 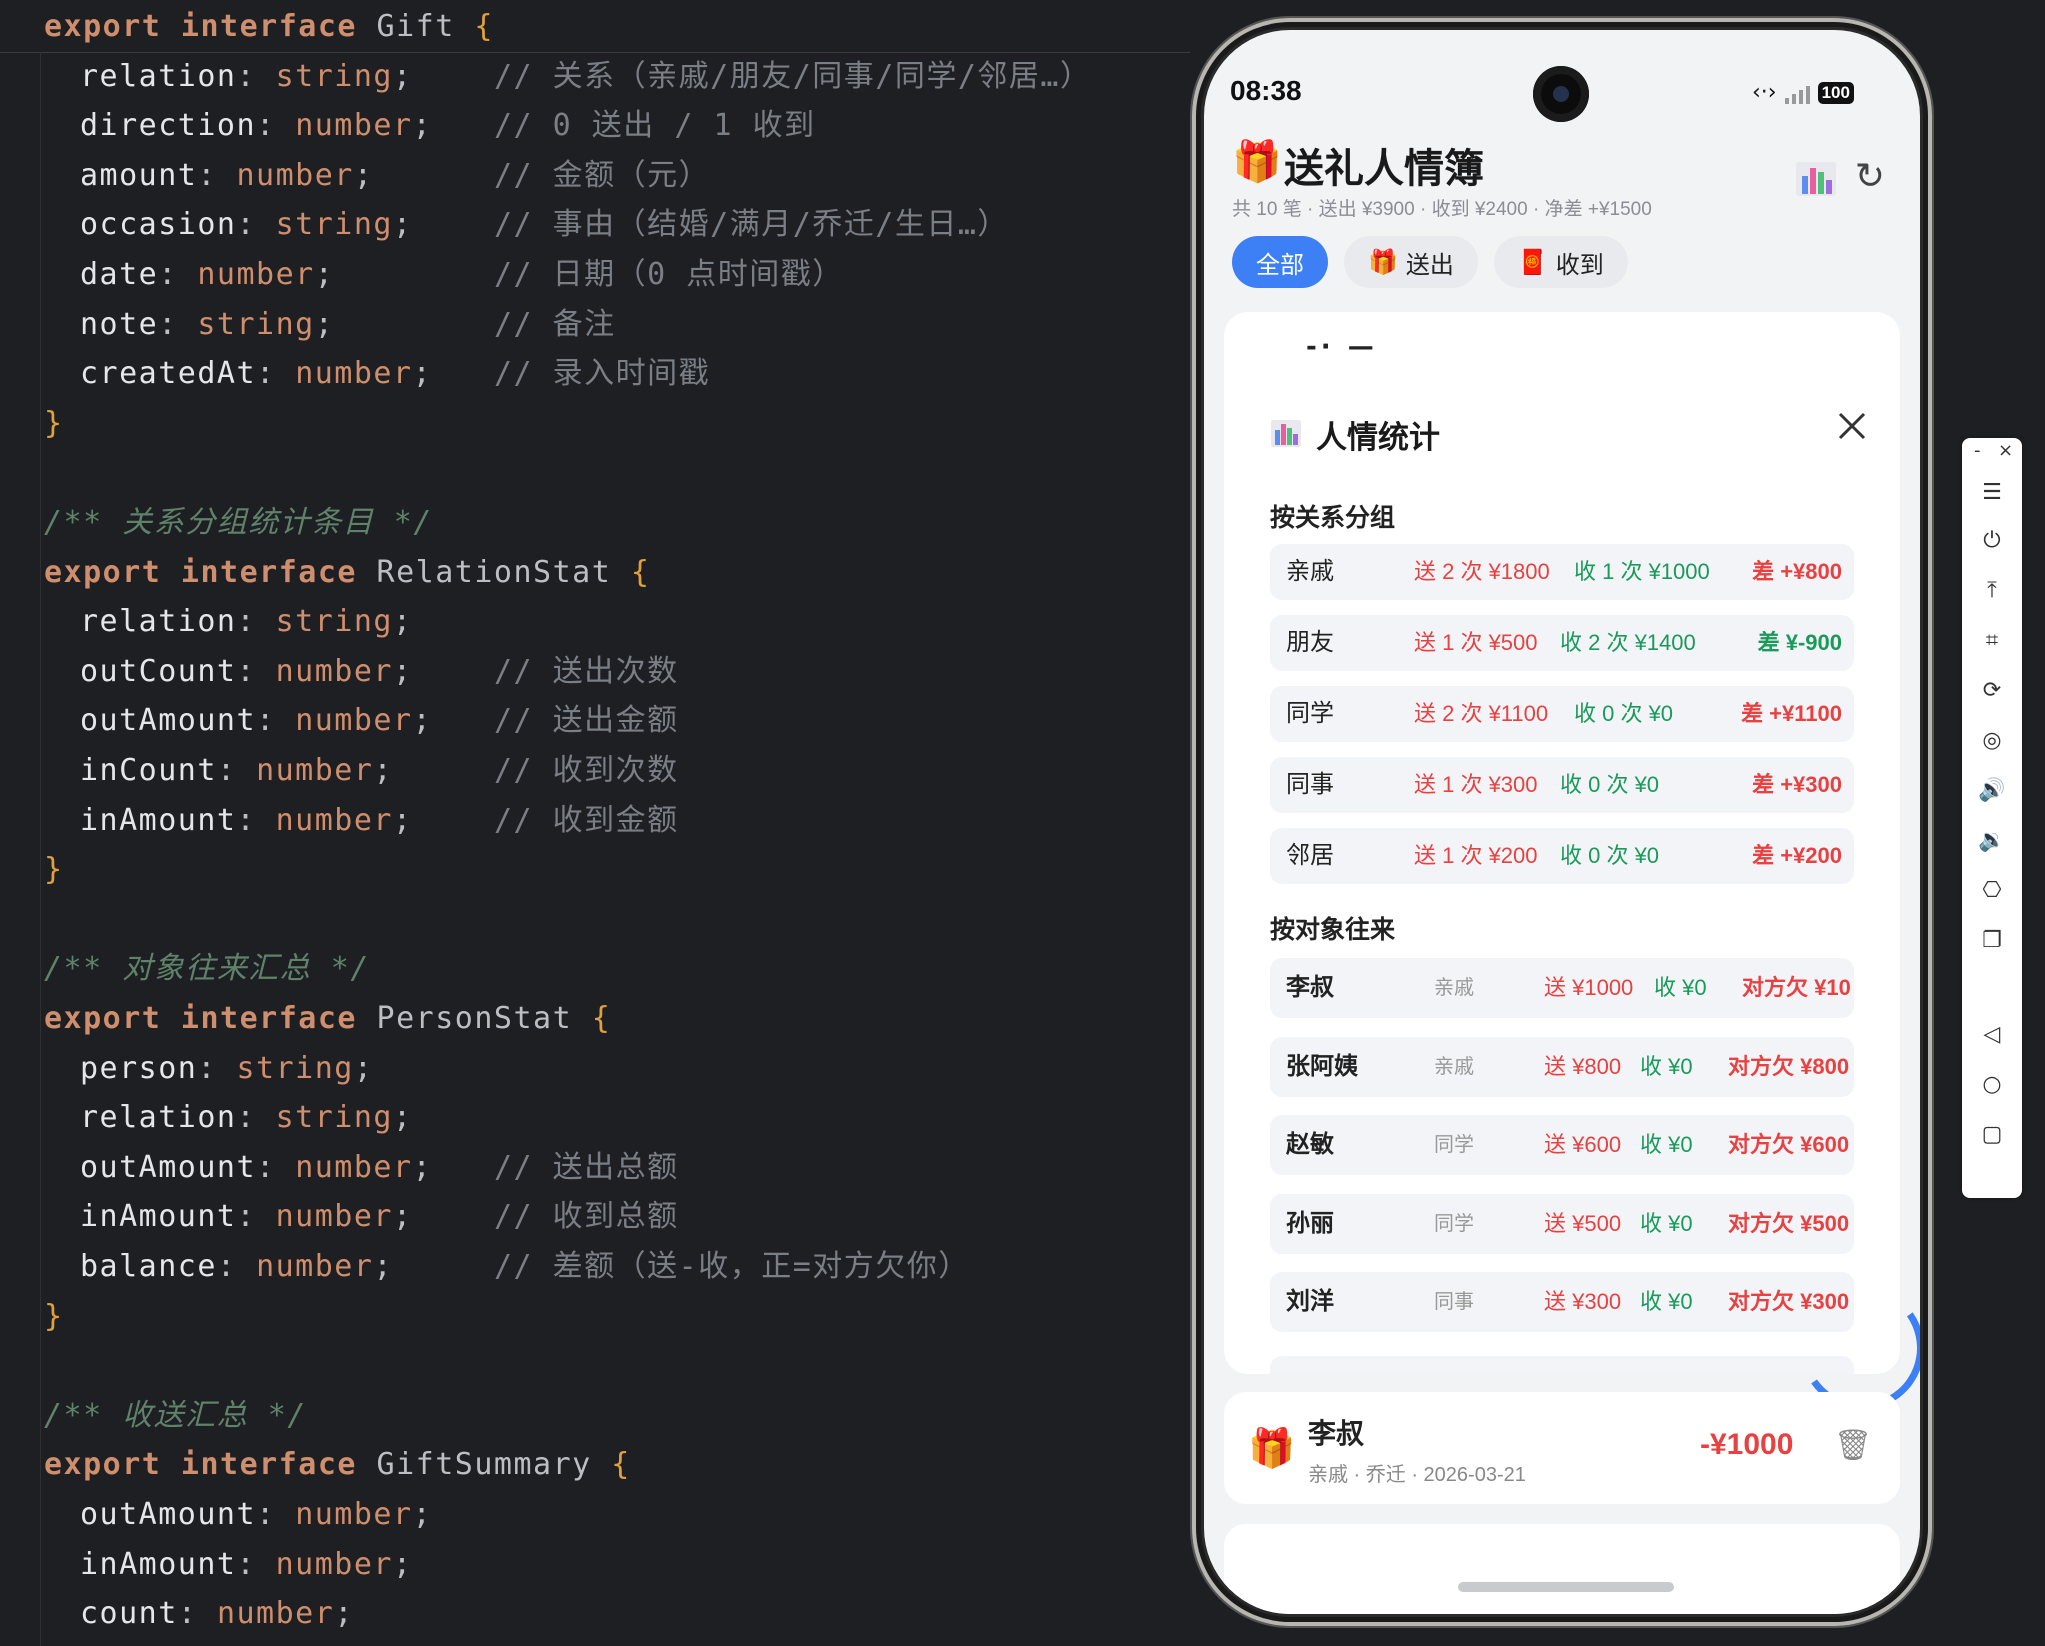 What do you see at coordinates (1992, 940) in the screenshot?
I see `multi-screen-icon: ❐` at bounding box center [1992, 940].